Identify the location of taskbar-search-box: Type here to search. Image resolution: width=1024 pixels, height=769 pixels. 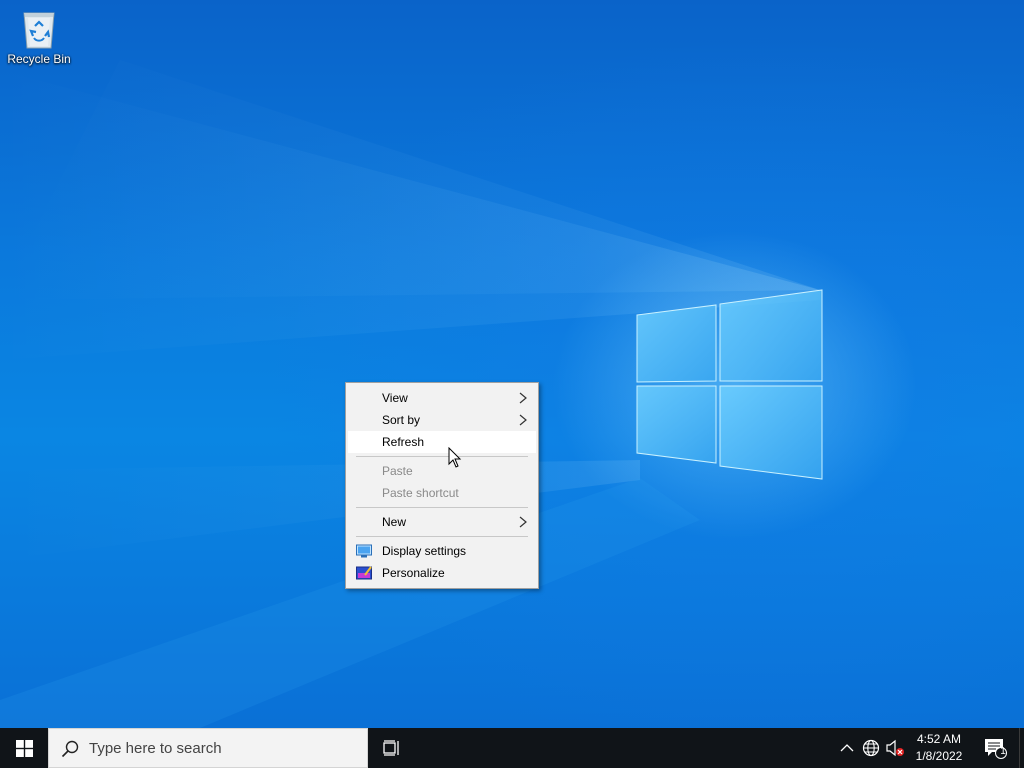
(208, 748).